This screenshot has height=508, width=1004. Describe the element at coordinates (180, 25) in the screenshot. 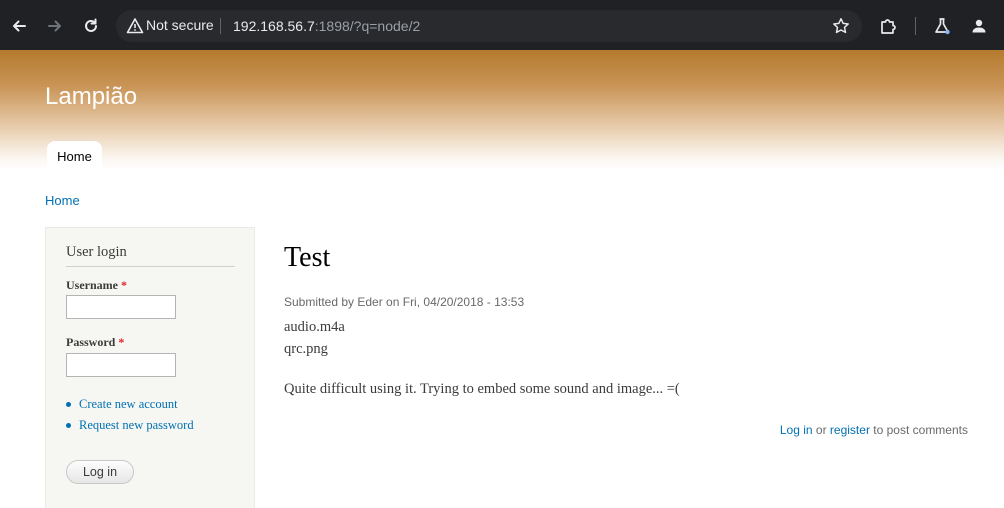

I see `not-secure-label: Not secure` at that location.